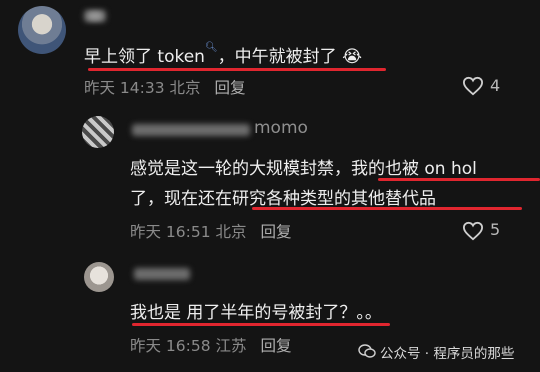 The height and width of the screenshot is (372, 540). I want to click on comment-text: 早上领了 token🔍︎，中午就被封了 😭, so click(223, 54).